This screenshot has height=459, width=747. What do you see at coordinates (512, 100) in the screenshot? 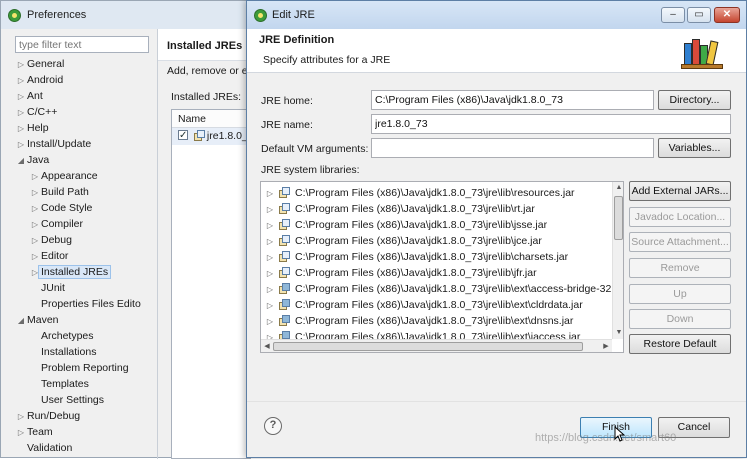
I see `jre-home-field` at bounding box center [512, 100].